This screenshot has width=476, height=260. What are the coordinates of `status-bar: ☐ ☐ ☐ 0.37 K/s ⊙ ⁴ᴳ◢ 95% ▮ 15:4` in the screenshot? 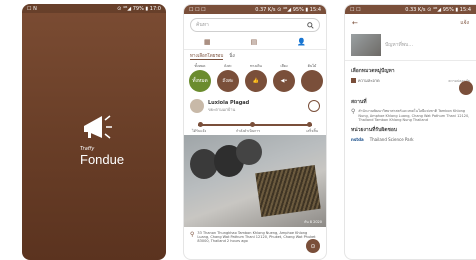 It's located at (255, 9).